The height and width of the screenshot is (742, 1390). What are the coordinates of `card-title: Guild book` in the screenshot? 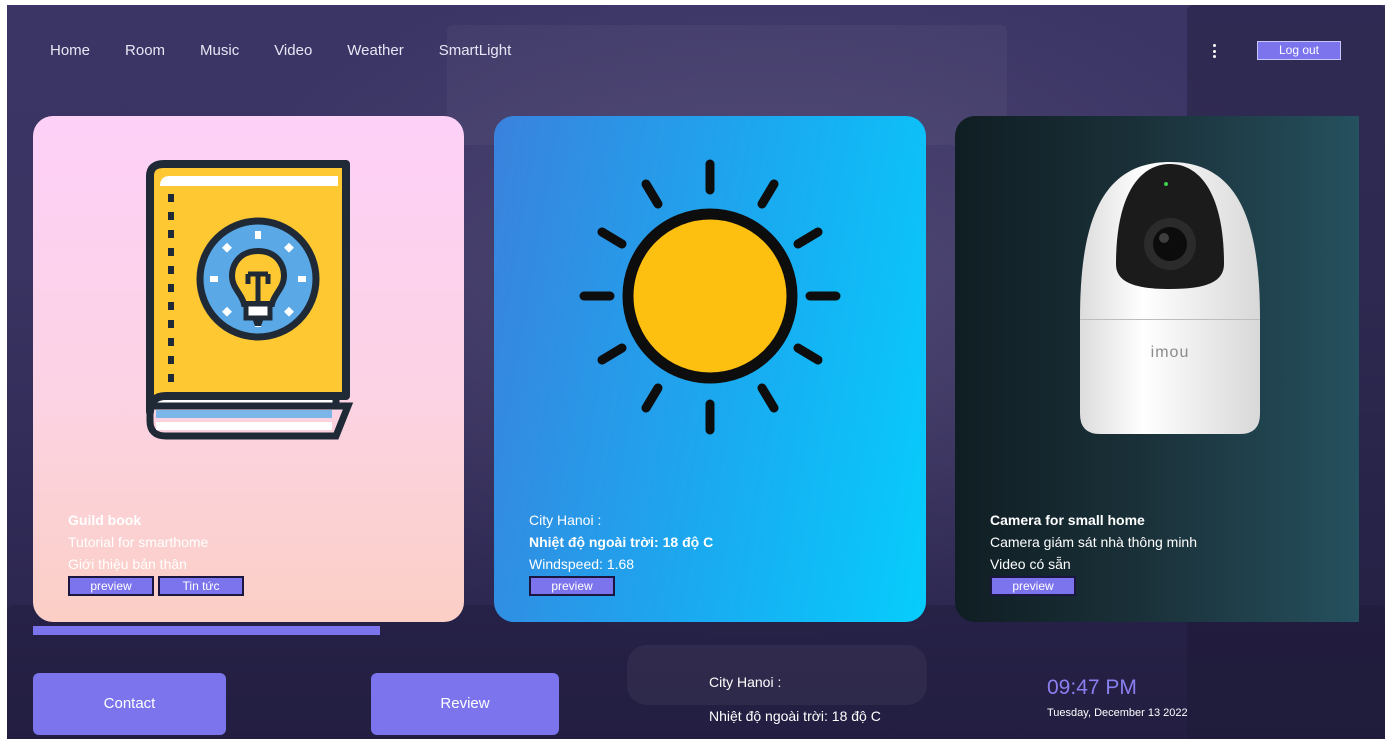 It's located at (105, 520).